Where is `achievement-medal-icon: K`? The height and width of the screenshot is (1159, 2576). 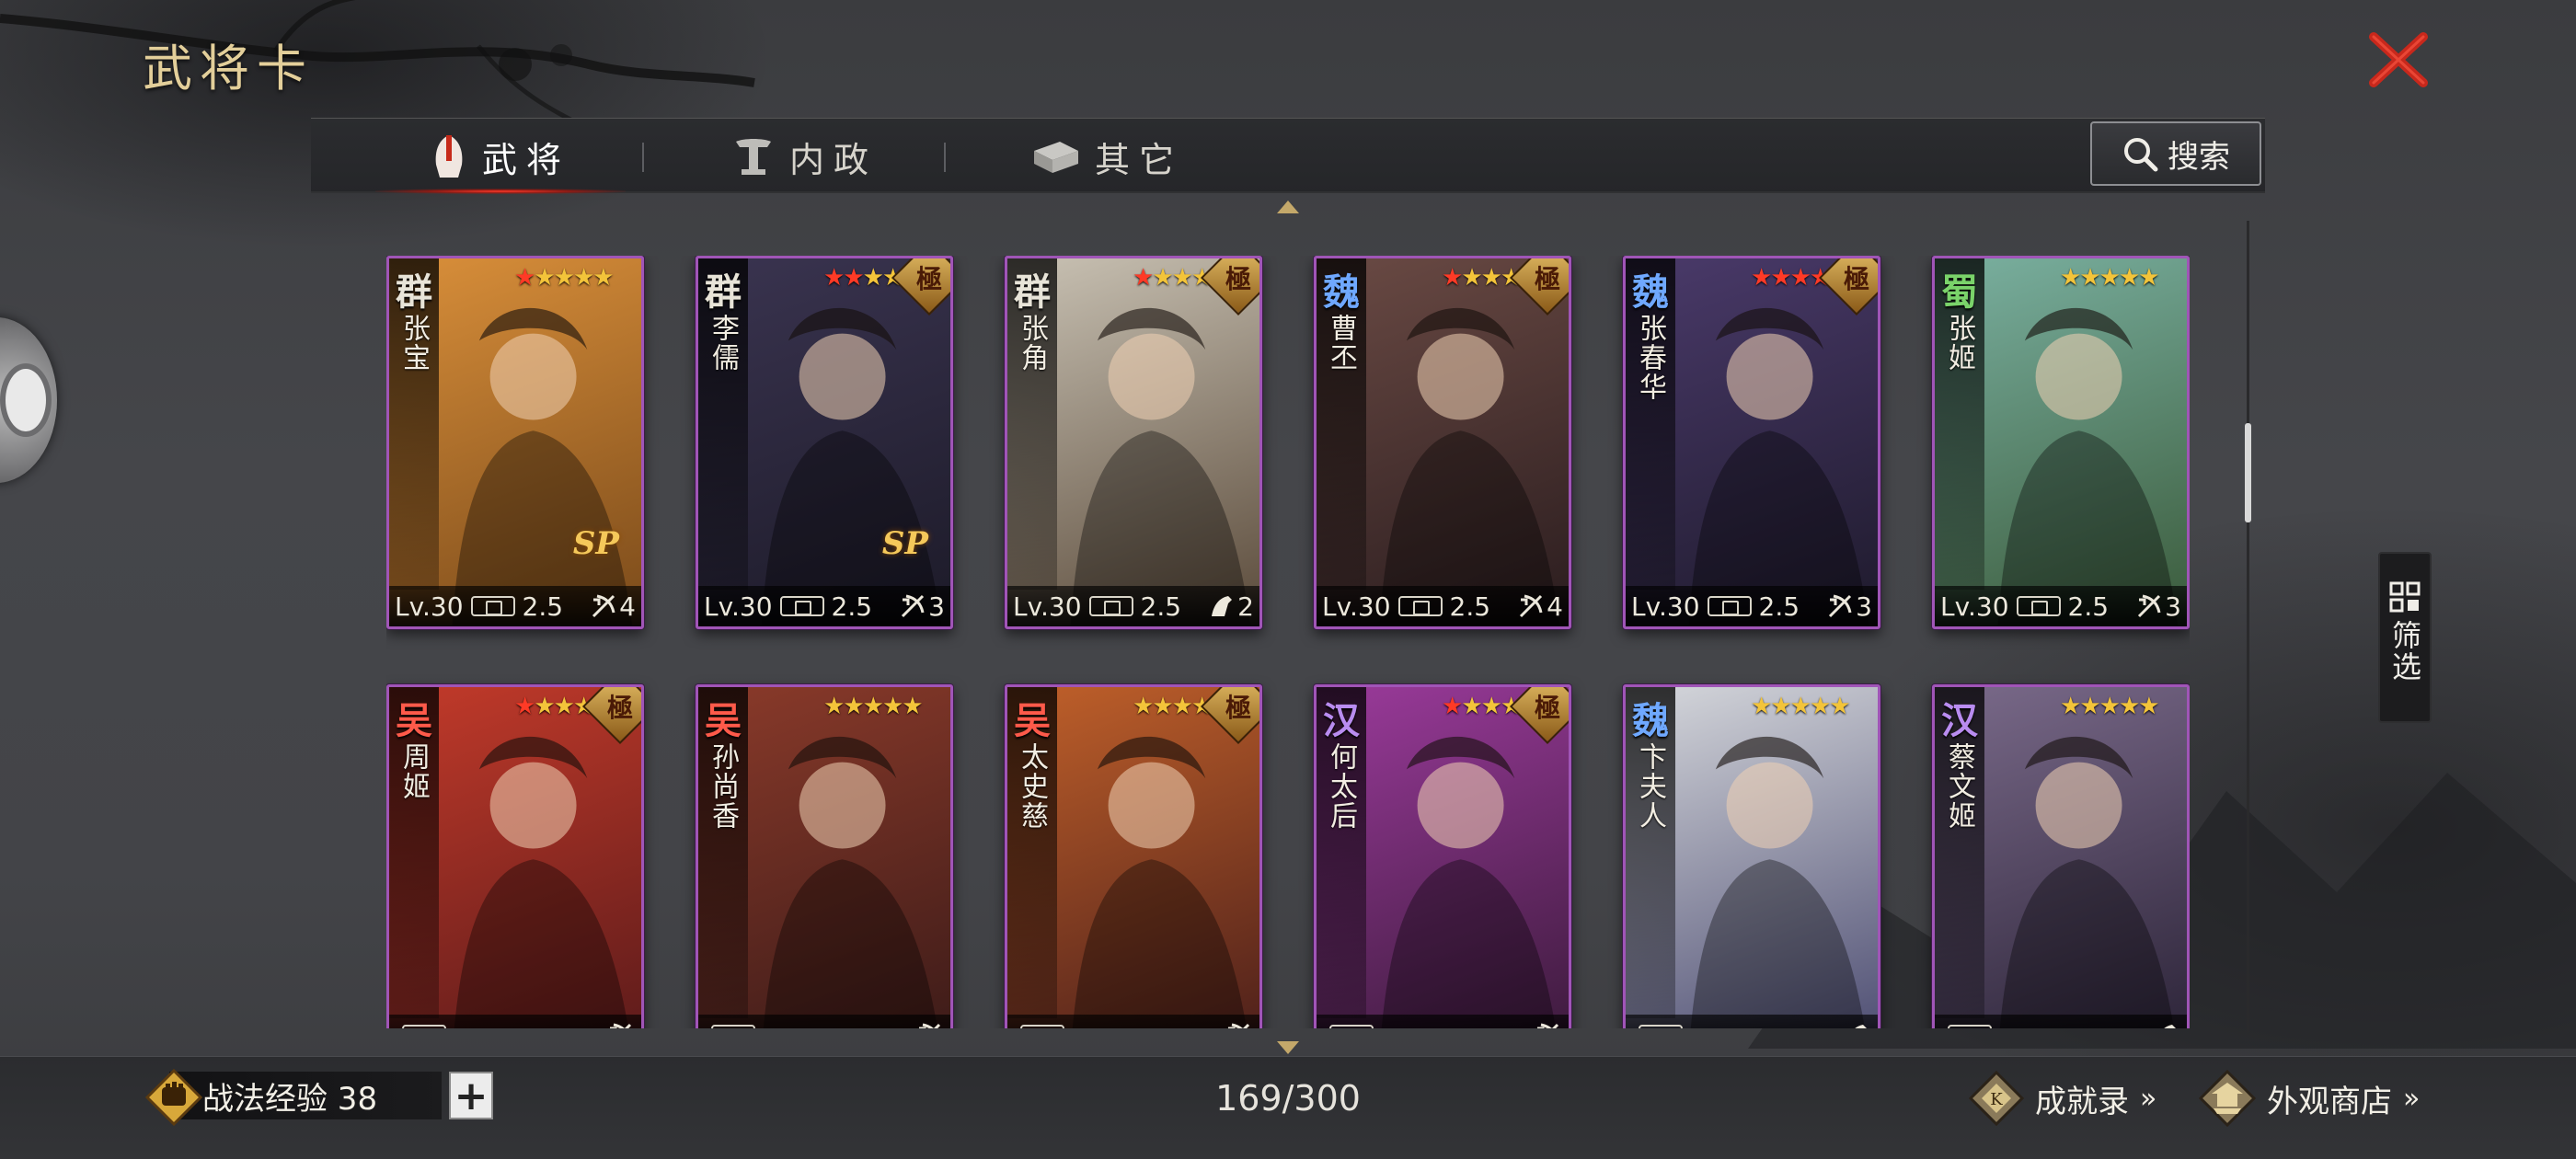 achievement-medal-icon: K is located at coordinates (1997, 1098).